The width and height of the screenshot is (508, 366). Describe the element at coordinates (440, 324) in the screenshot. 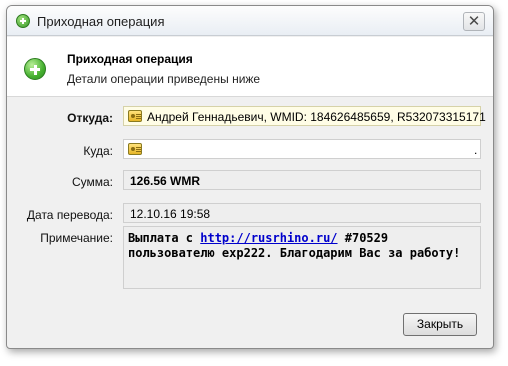

I see `close-button: Закрыть` at that location.